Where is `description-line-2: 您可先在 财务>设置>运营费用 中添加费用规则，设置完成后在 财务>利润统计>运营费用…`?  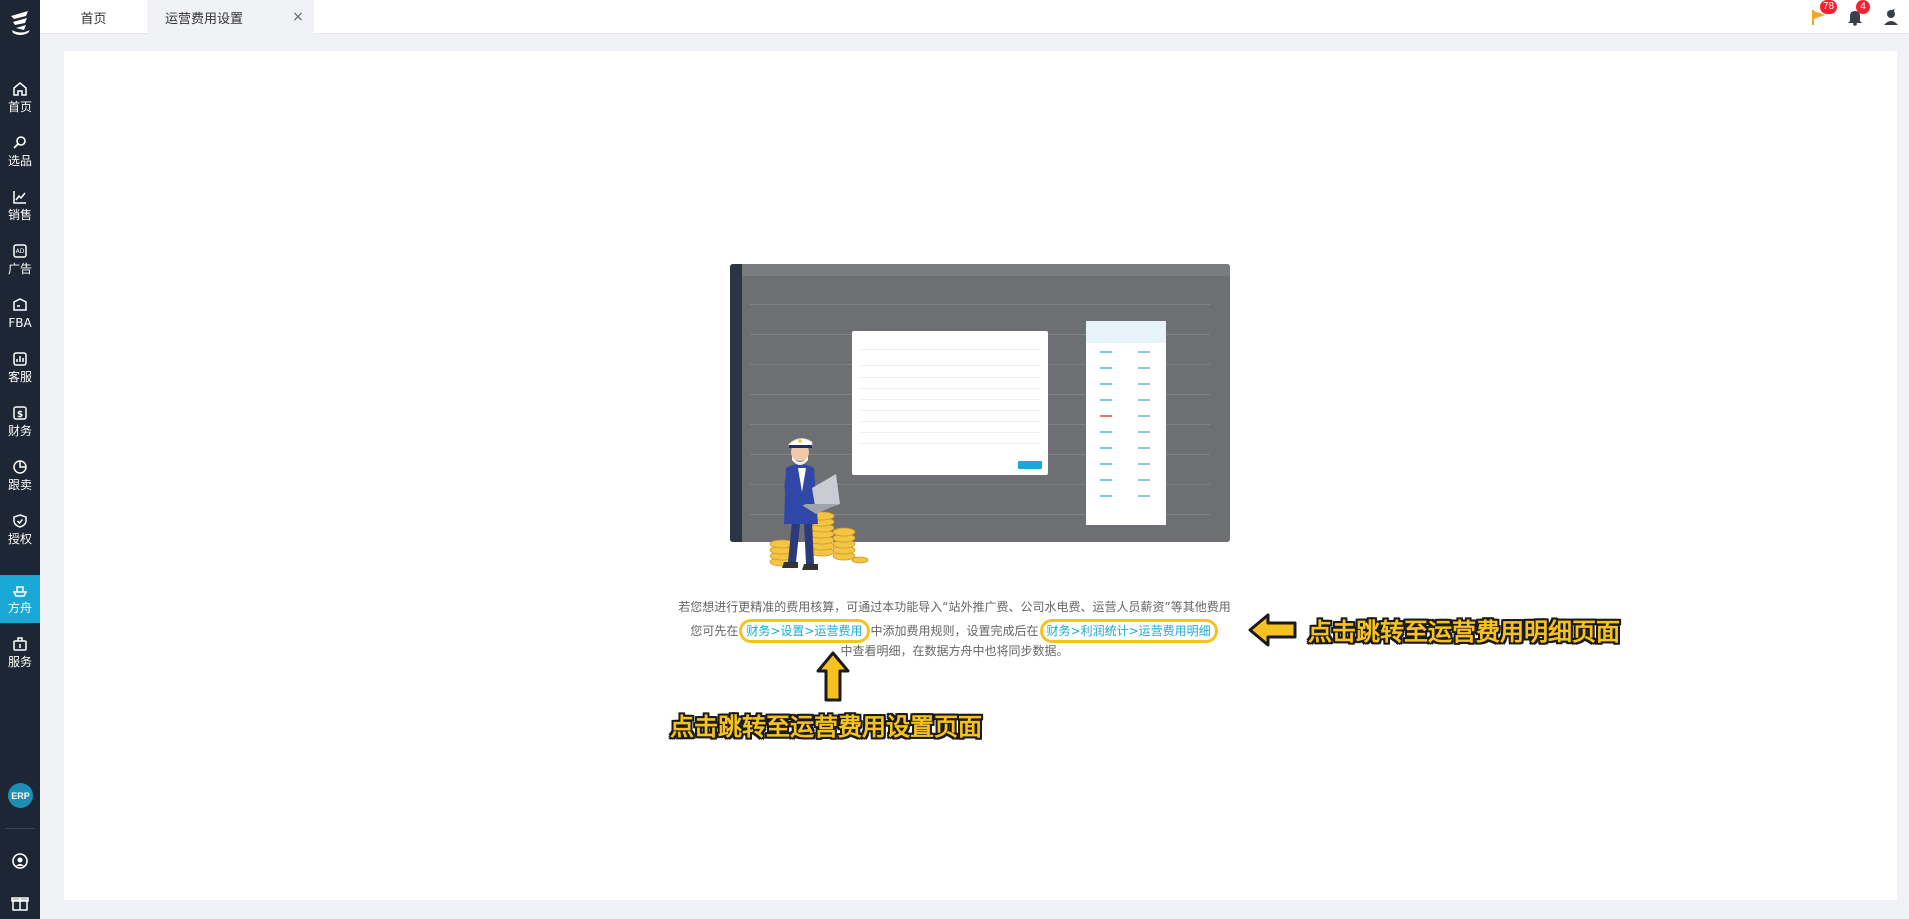 description-line-2: 您可先在 财务>设置>运营费用 中添加费用规则，设置完成后在 财务>利润统计>运营费用… is located at coordinates (954, 631).